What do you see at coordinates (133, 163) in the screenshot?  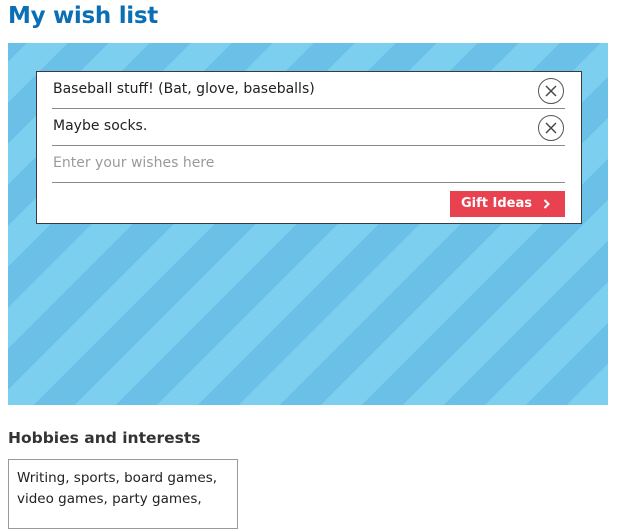 I see `wish-input-placeholder: Enter your wishes here` at bounding box center [133, 163].